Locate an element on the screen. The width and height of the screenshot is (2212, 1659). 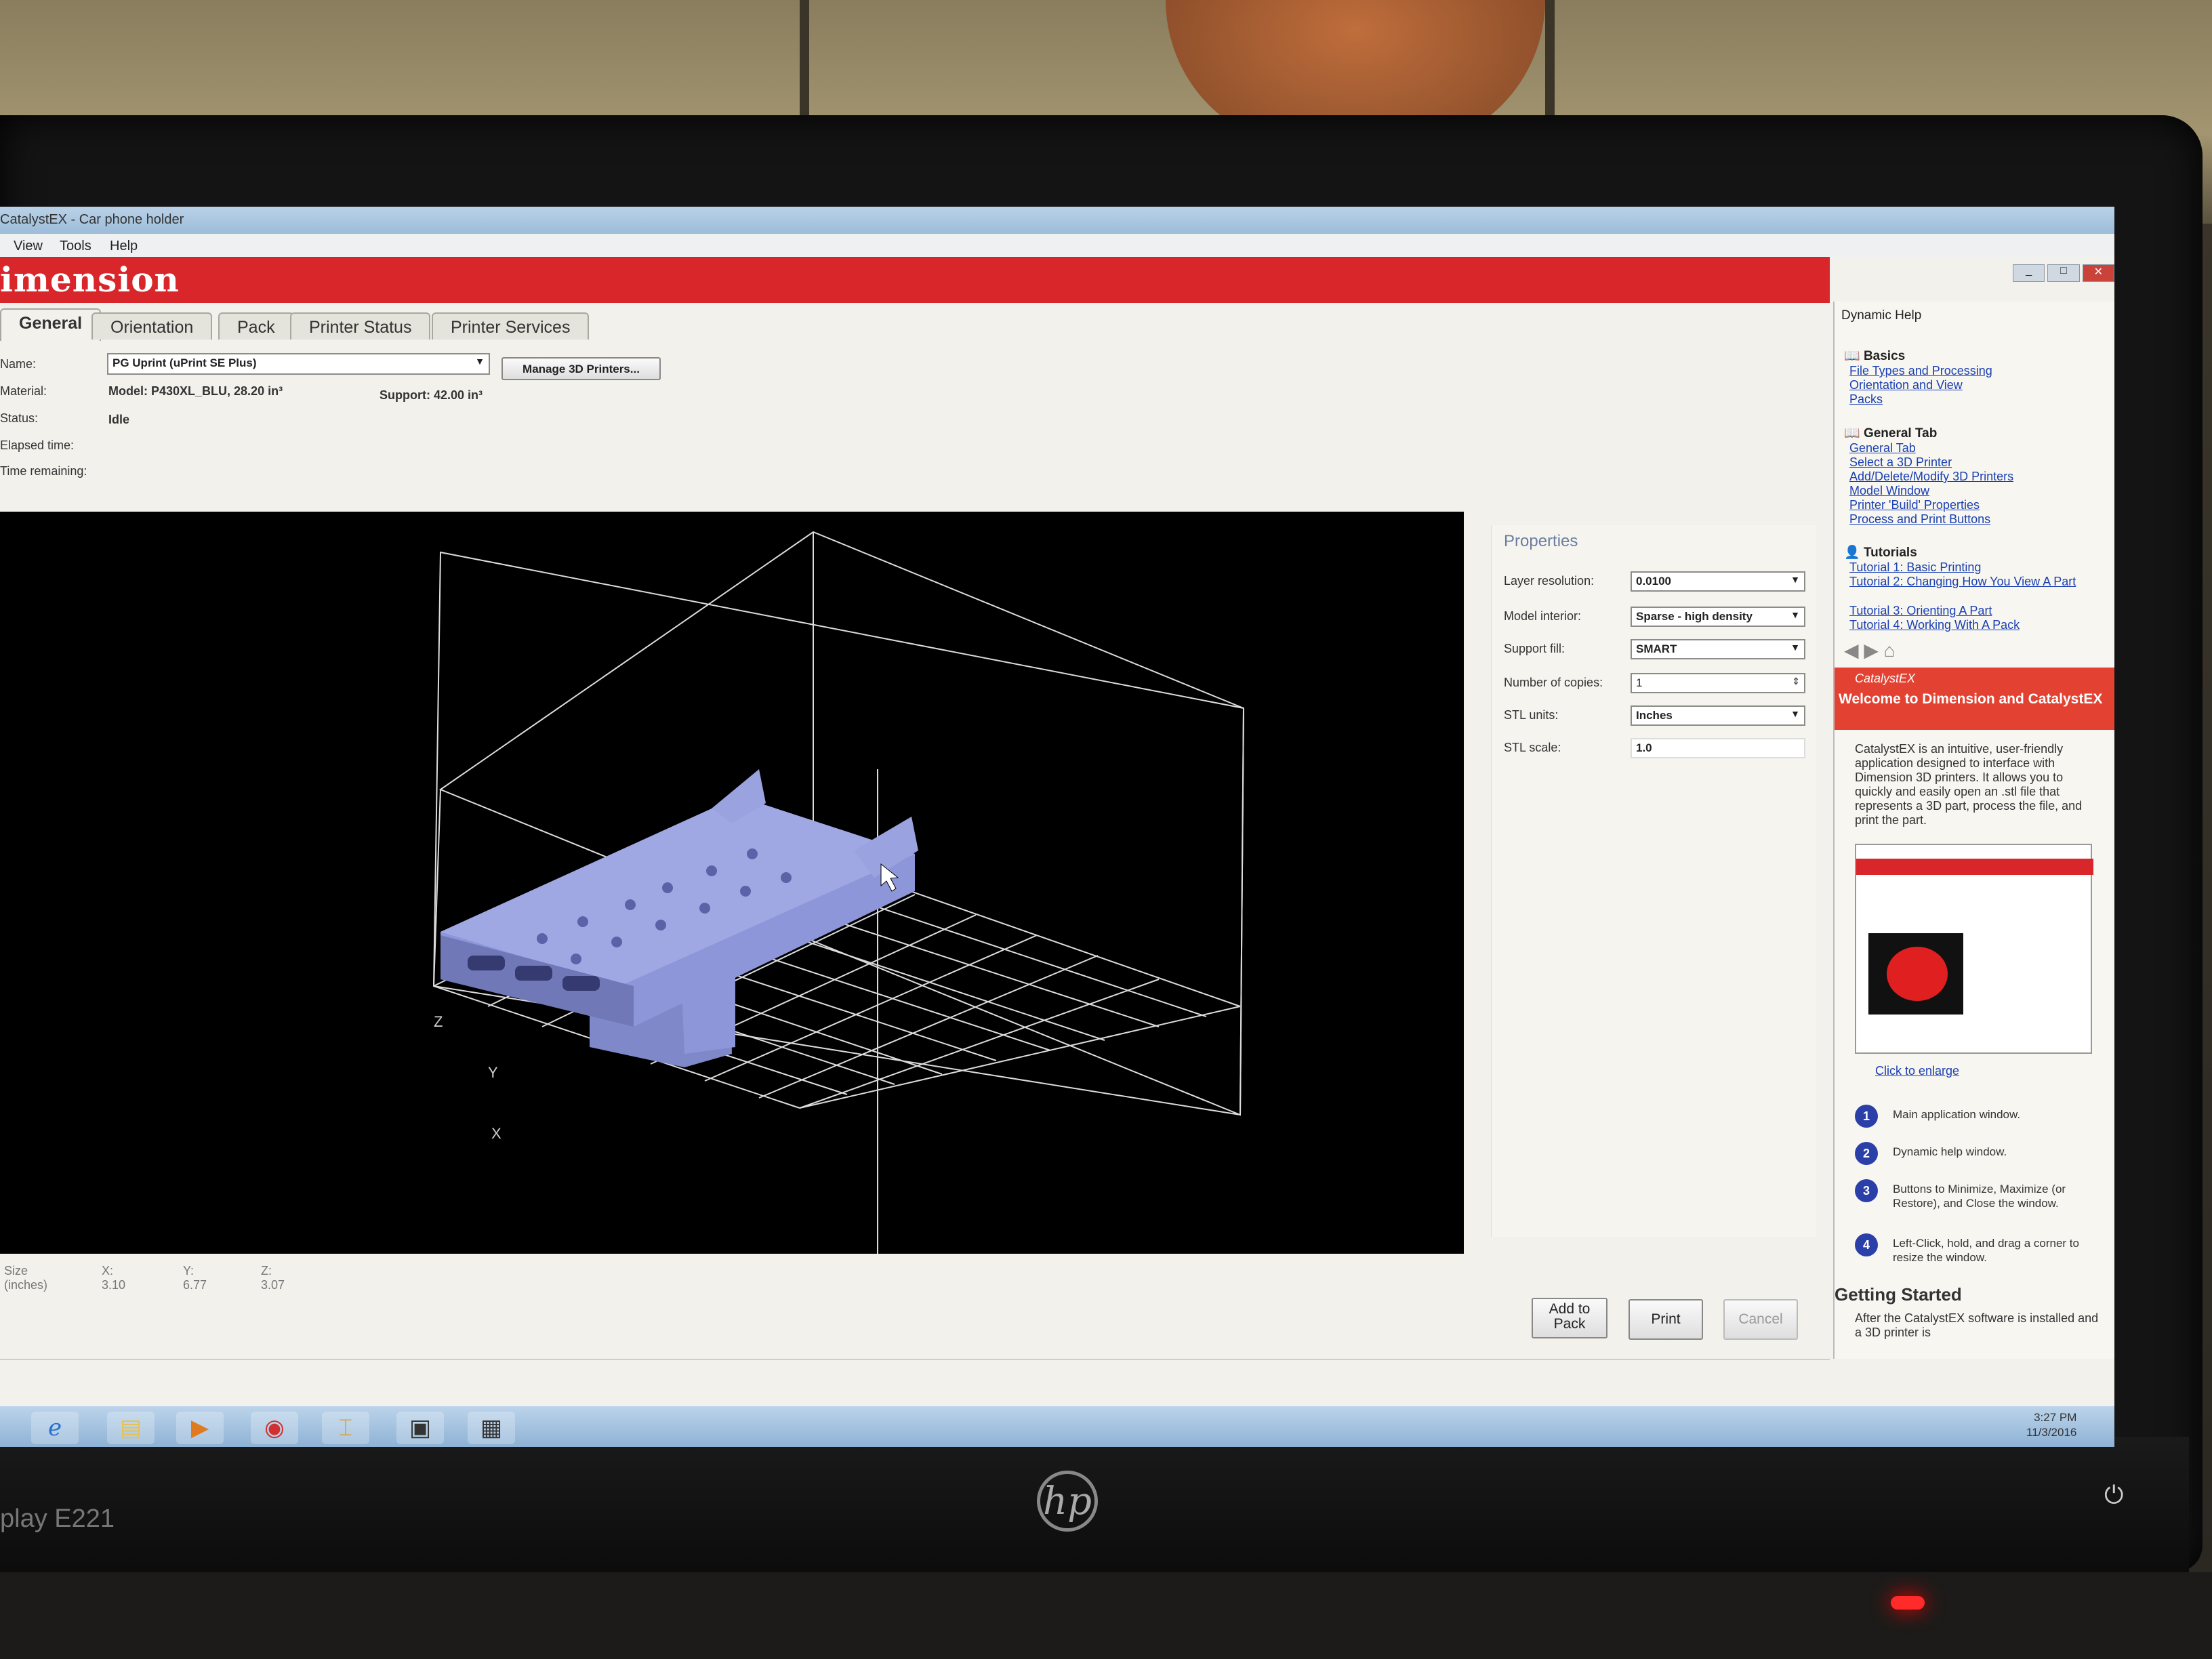
system-clock: 3:27 PM 11/3/2016 is located at coordinates (2051, 1425).